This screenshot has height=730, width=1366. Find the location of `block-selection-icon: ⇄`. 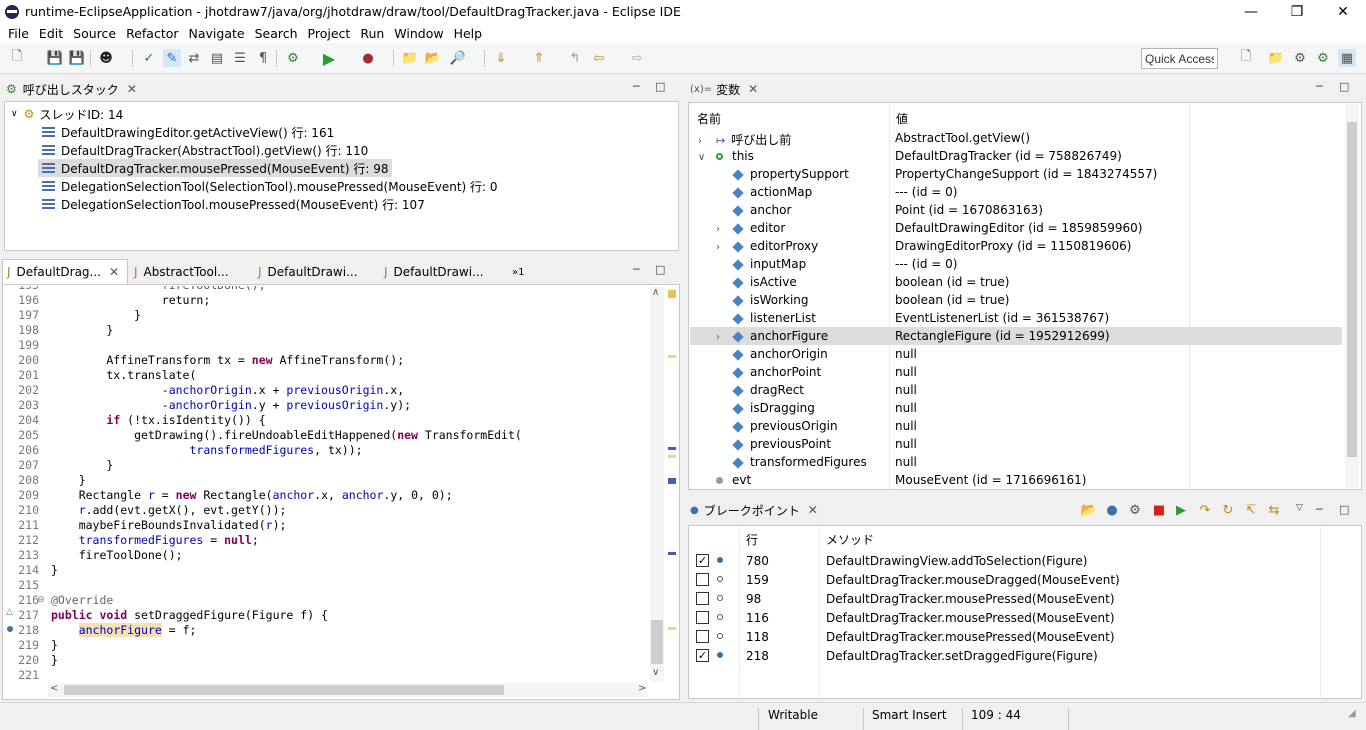

block-selection-icon: ⇄ is located at coordinates (194, 58).